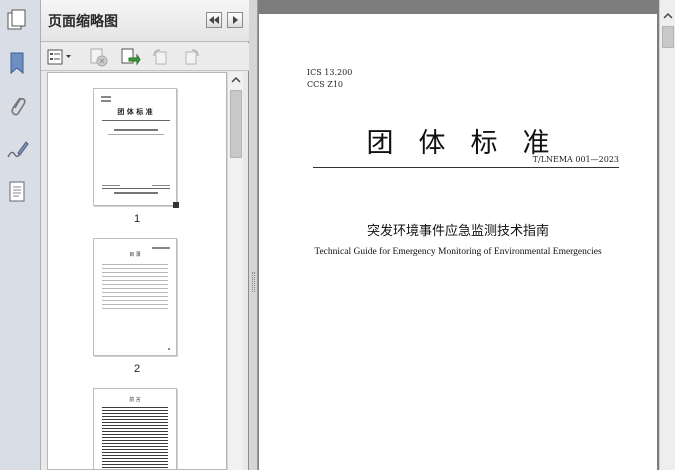  What do you see at coordinates (135, 400) in the screenshot?
I see `thumbnail-mini-title: 前 言` at bounding box center [135, 400].